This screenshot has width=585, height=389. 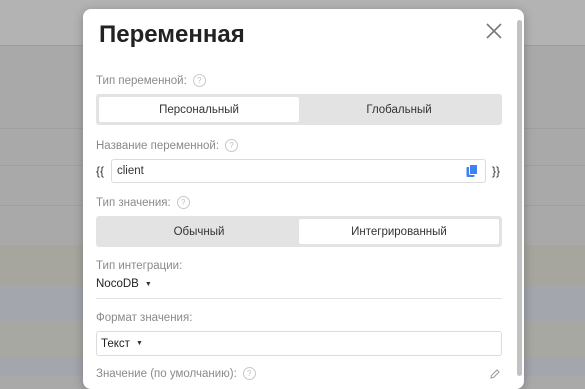 What do you see at coordinates (298, 171) in the screenshot?
I see `variable-name-input: client` at bounding box center [298, 171].